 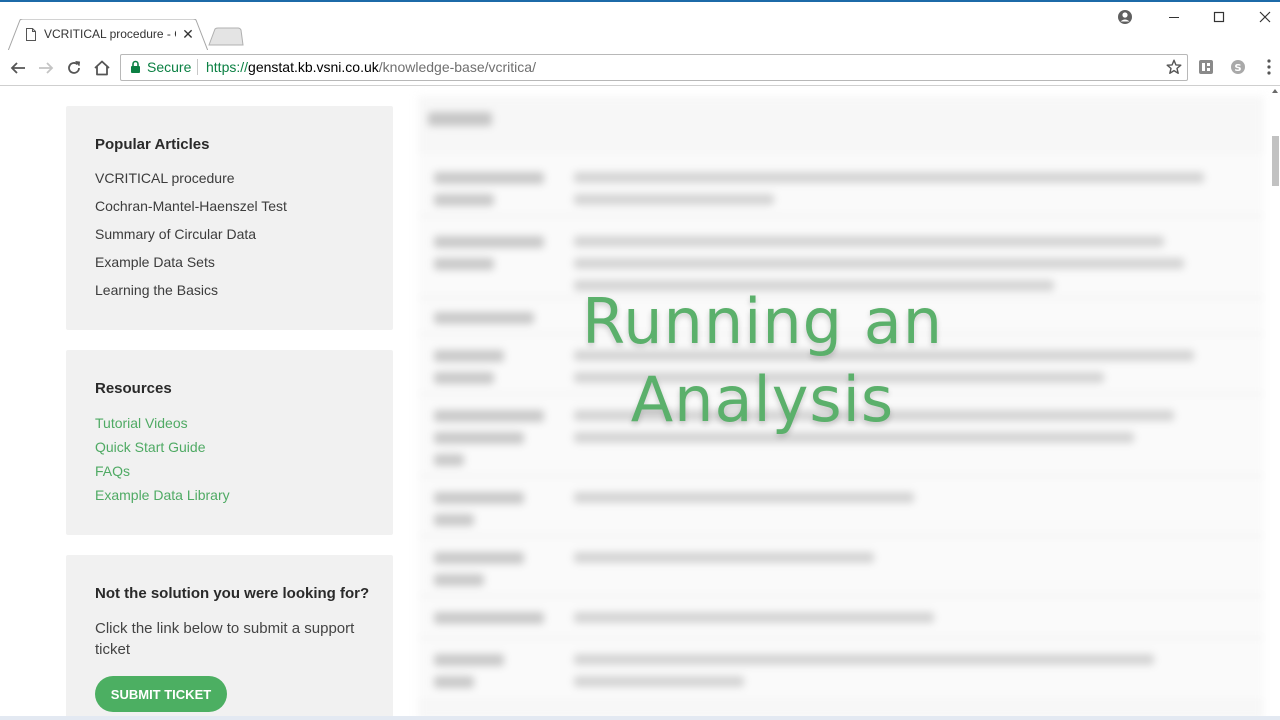 I want to click on home-icon, so click(x=102, y=68).